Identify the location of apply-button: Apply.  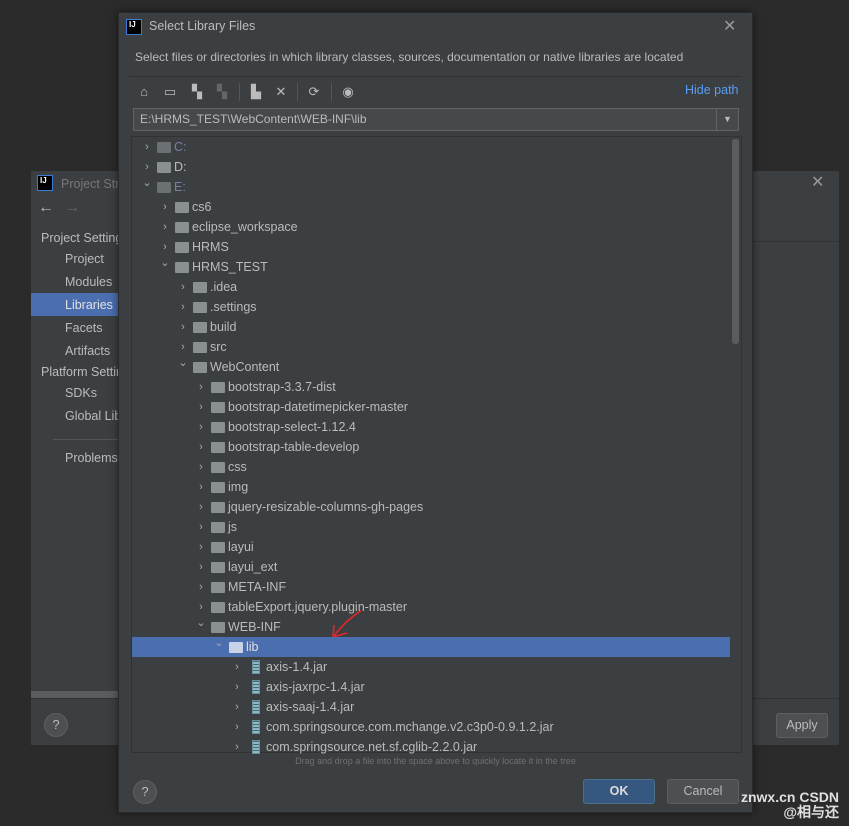
(802, 725).